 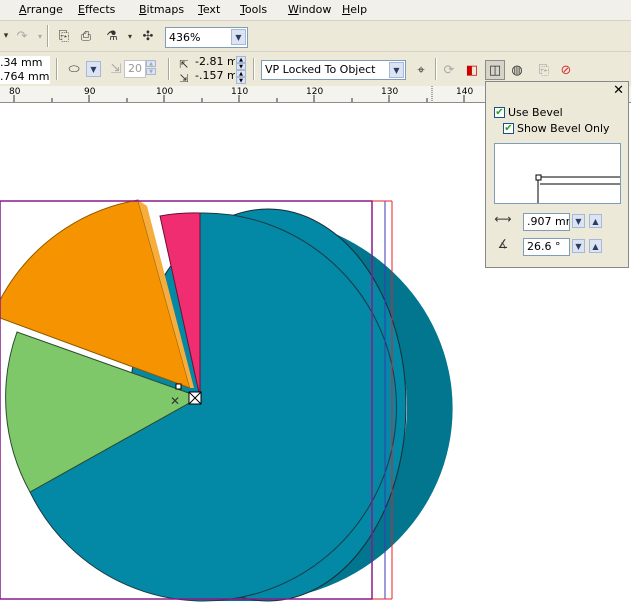 I want to click on menu-text: Text, so click(x=209, y=9).